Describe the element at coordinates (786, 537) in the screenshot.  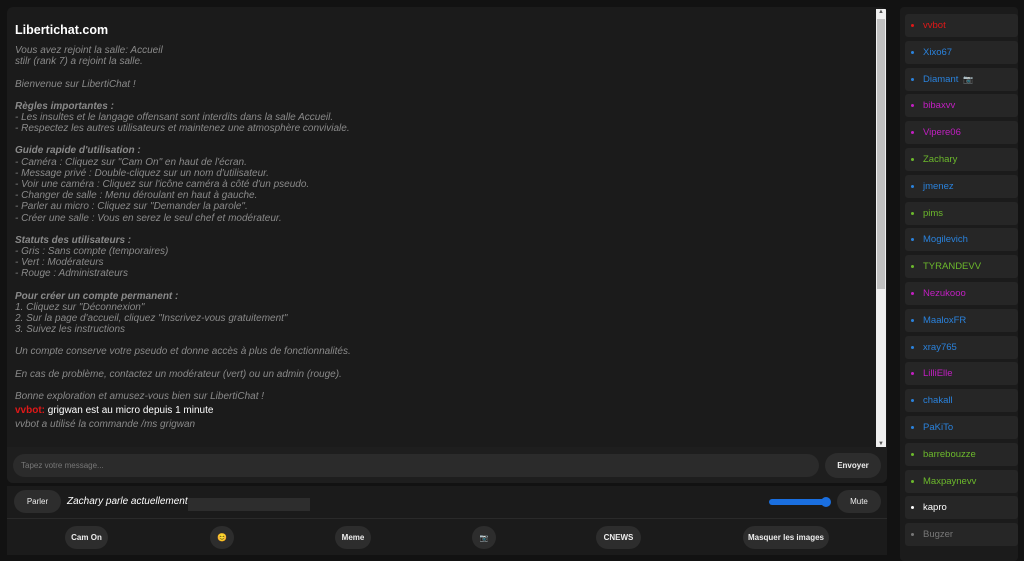
I see `hide-images-button: Masquer les images` at that location.